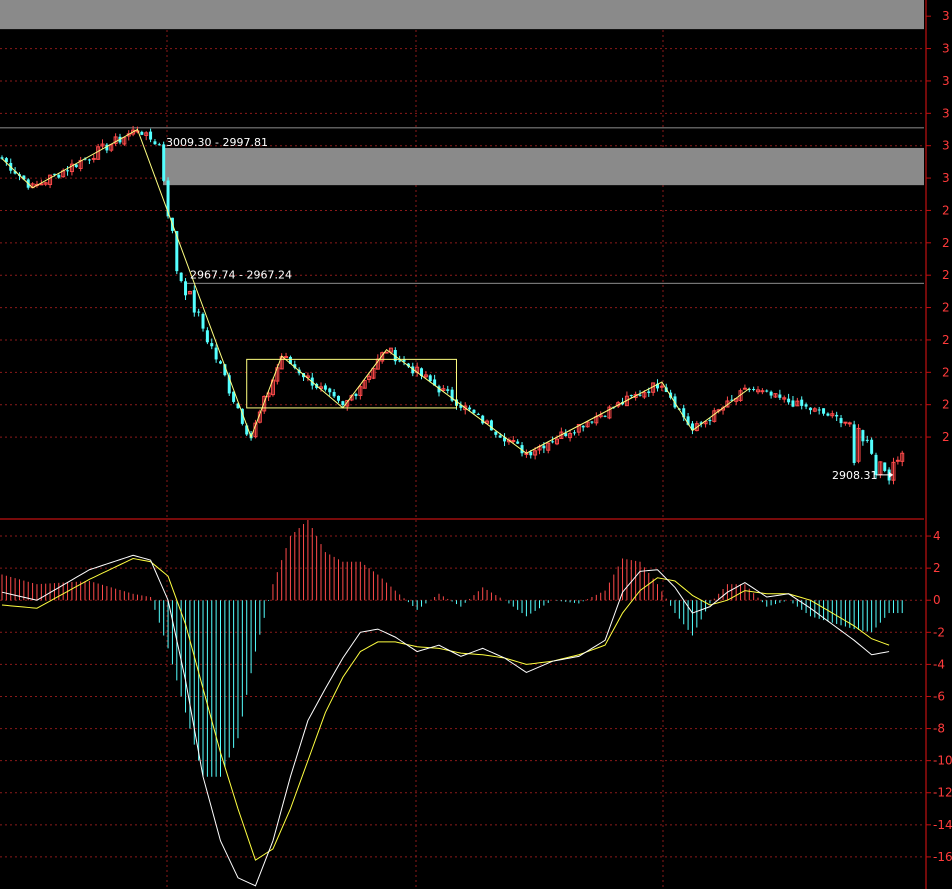 The width and height of the screenshot is (952, 889). Describe the element at coordinates (942, 825) in the screenshot. I see `axis-tick-label: -14` at that location.